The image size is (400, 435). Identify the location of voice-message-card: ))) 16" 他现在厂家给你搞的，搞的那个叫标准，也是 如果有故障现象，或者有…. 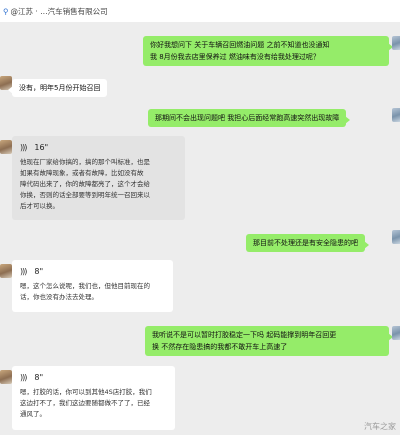
(98, 178).